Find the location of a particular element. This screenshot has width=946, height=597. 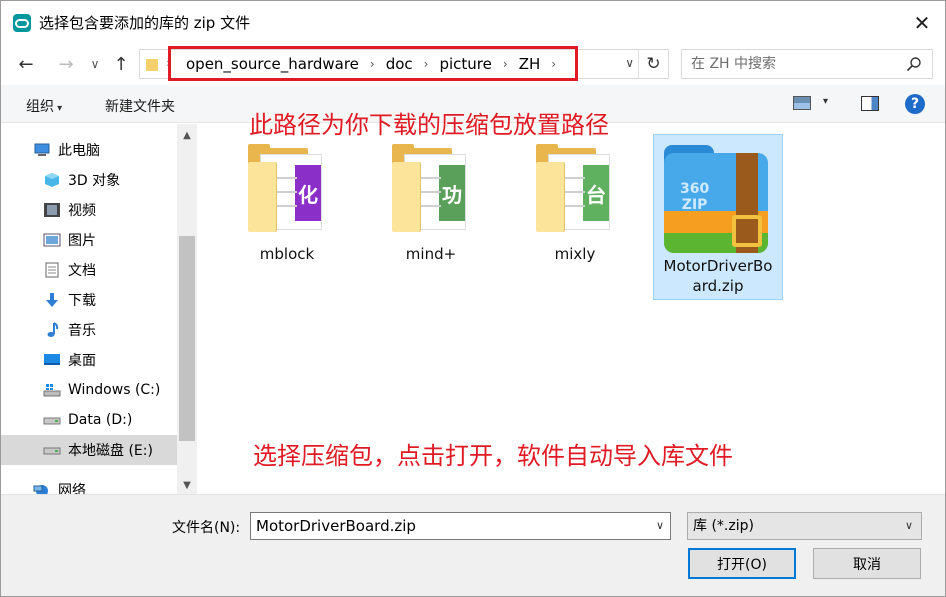

file-item-mblock: 化 mblock is located at coordinates (287, 204).